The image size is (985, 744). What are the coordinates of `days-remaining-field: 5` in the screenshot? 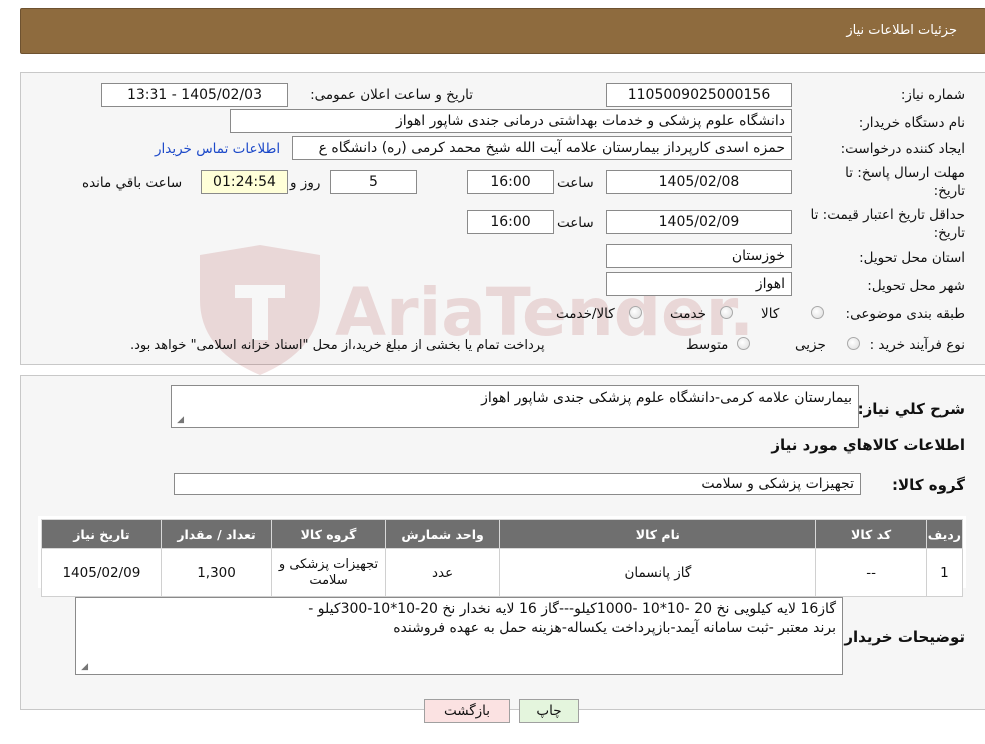 It's located at (373, 182).